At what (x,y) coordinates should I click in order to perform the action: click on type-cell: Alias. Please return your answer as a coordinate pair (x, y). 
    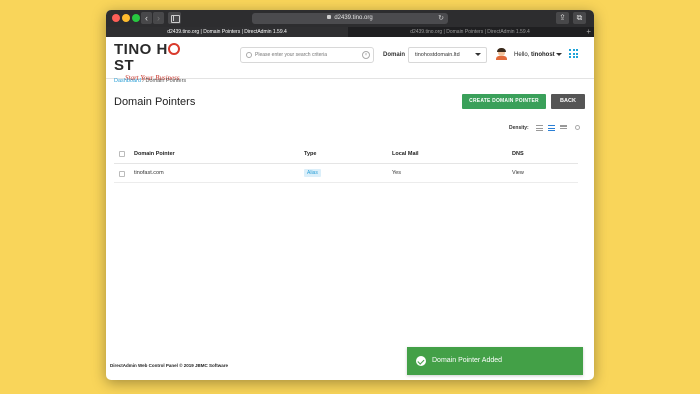
    Looking at the image, I should click on (312, 173).